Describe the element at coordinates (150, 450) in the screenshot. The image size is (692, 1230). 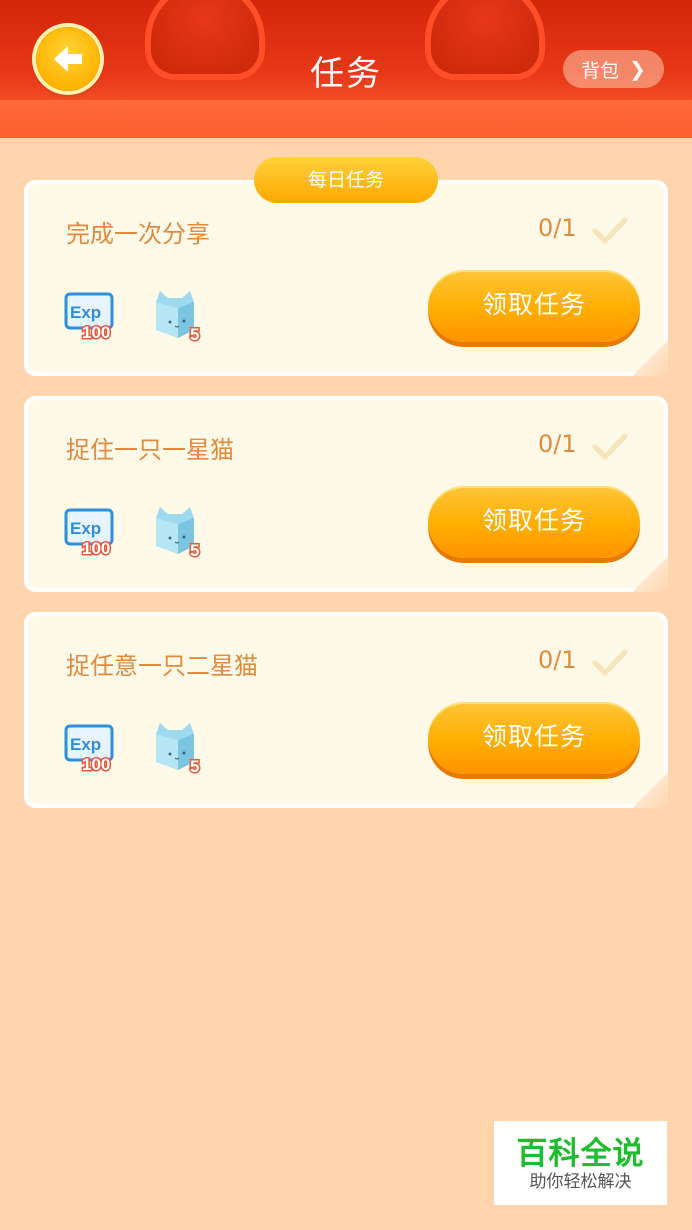
I see `task-name: 捉住一只一星猫` at that location.